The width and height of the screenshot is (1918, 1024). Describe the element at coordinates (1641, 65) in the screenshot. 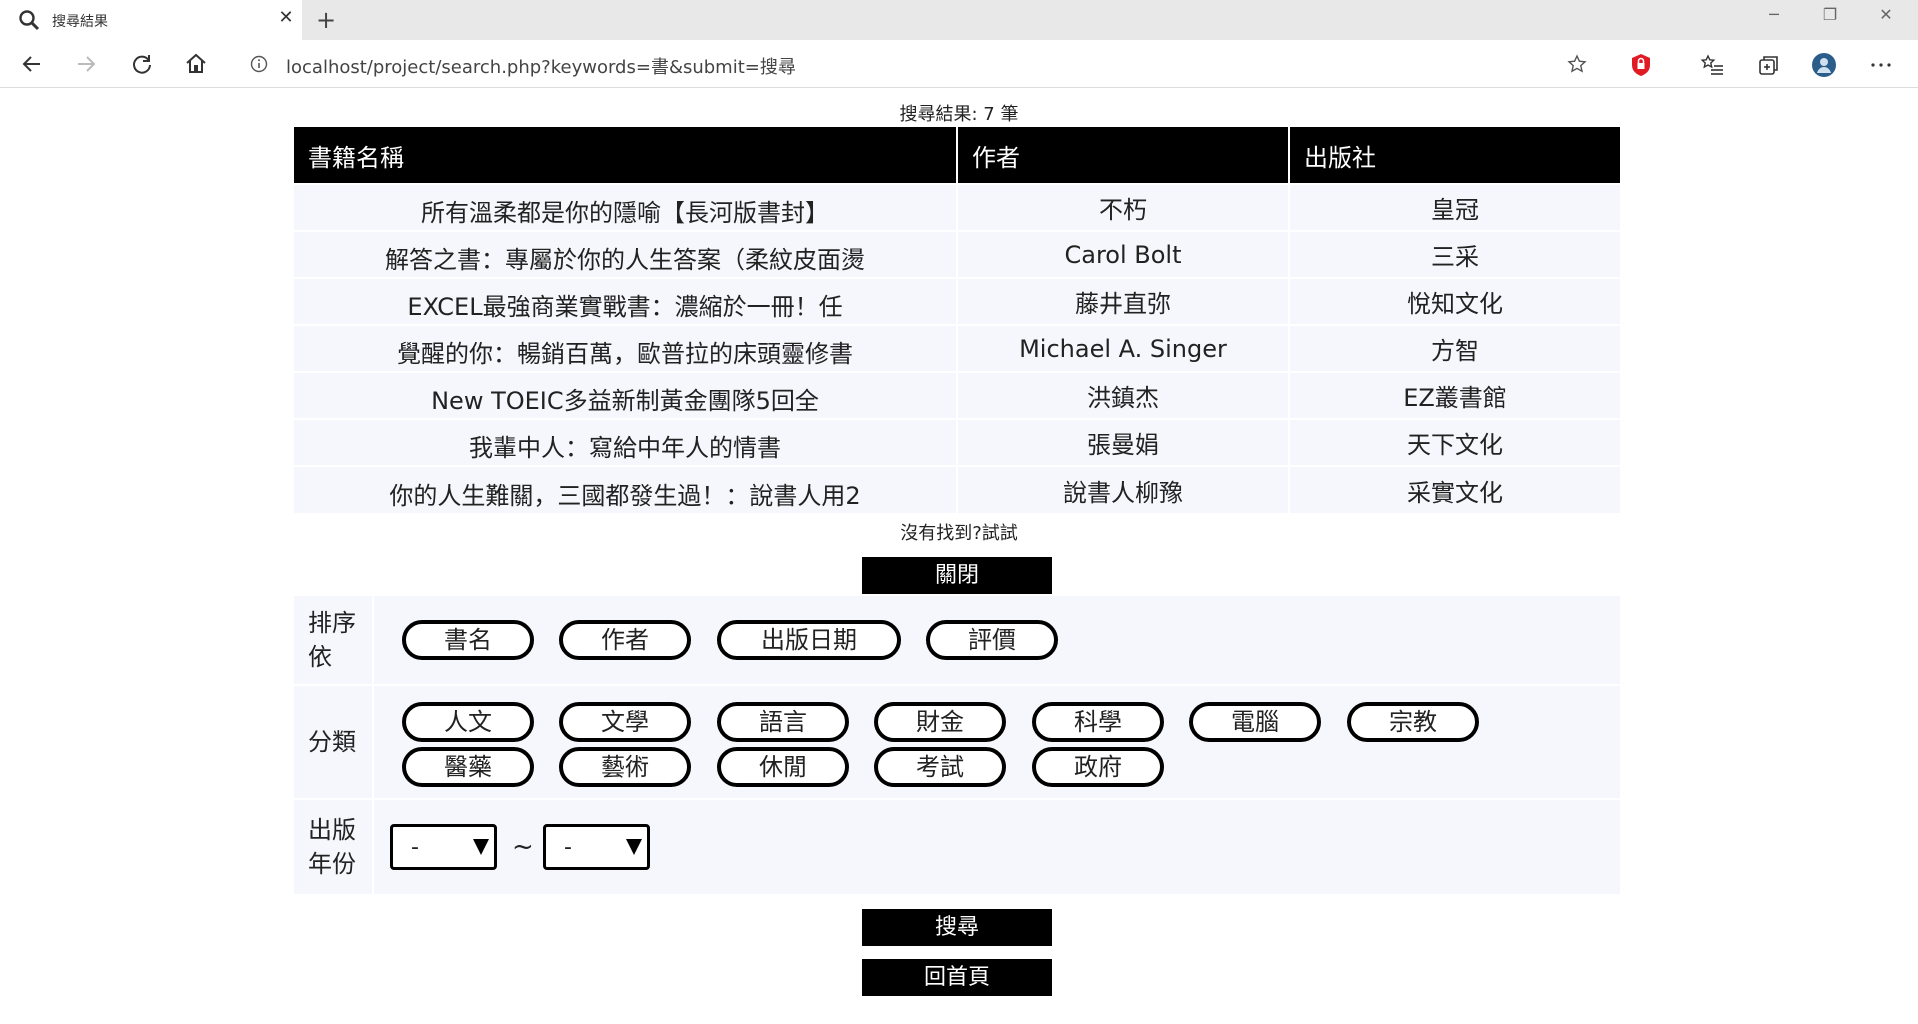

I see `shield-extension-icon` at that location.